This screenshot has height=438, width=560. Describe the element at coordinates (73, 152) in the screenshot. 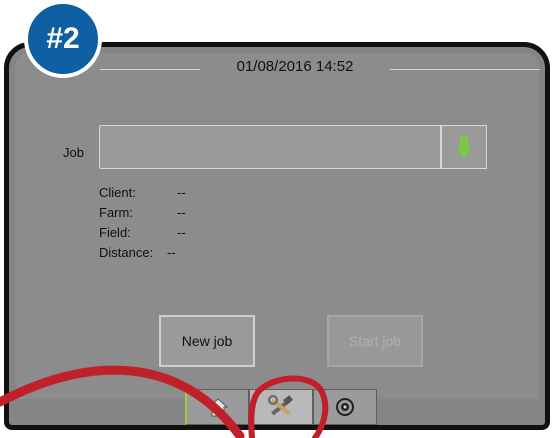

I see `job-label: Job` at that location.